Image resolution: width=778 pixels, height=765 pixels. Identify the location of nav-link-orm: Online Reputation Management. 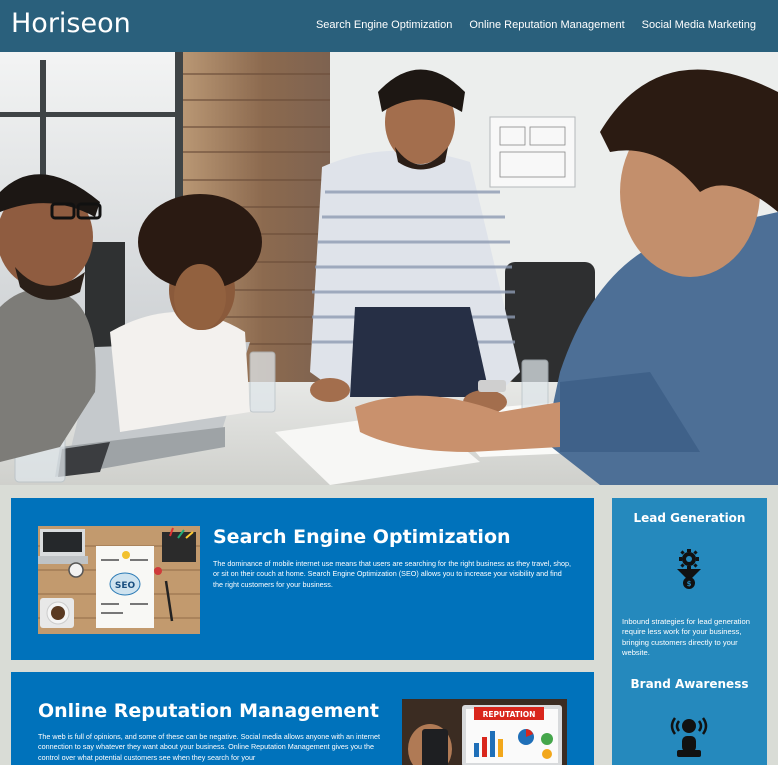
(546, 25).